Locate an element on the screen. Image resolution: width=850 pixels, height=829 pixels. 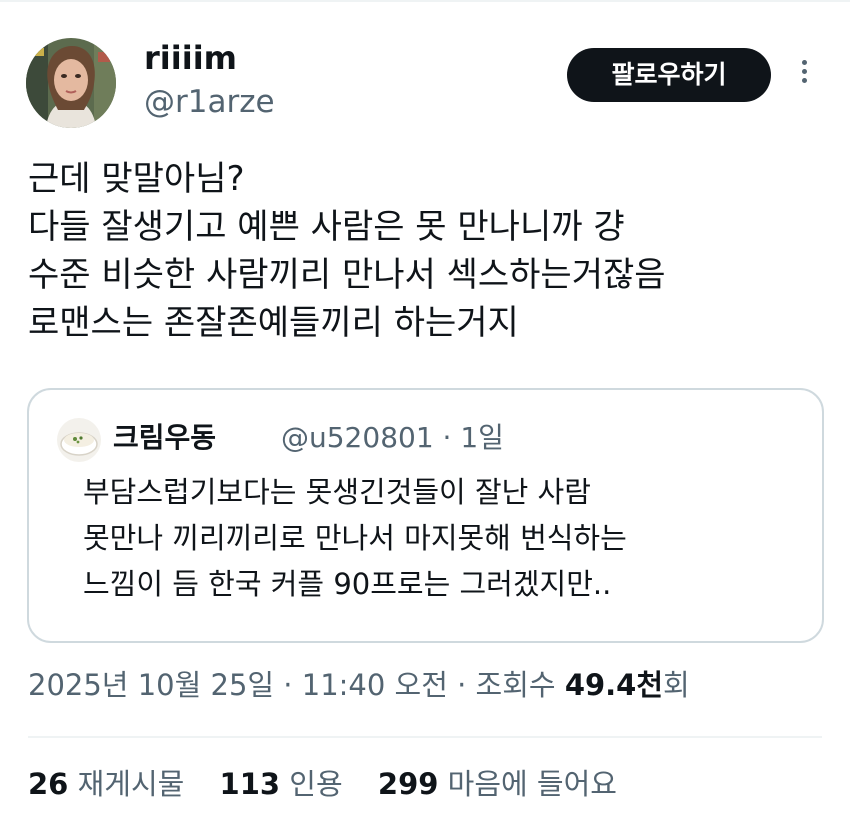
reposts-count: 26 is located at coordinates (48, 784).